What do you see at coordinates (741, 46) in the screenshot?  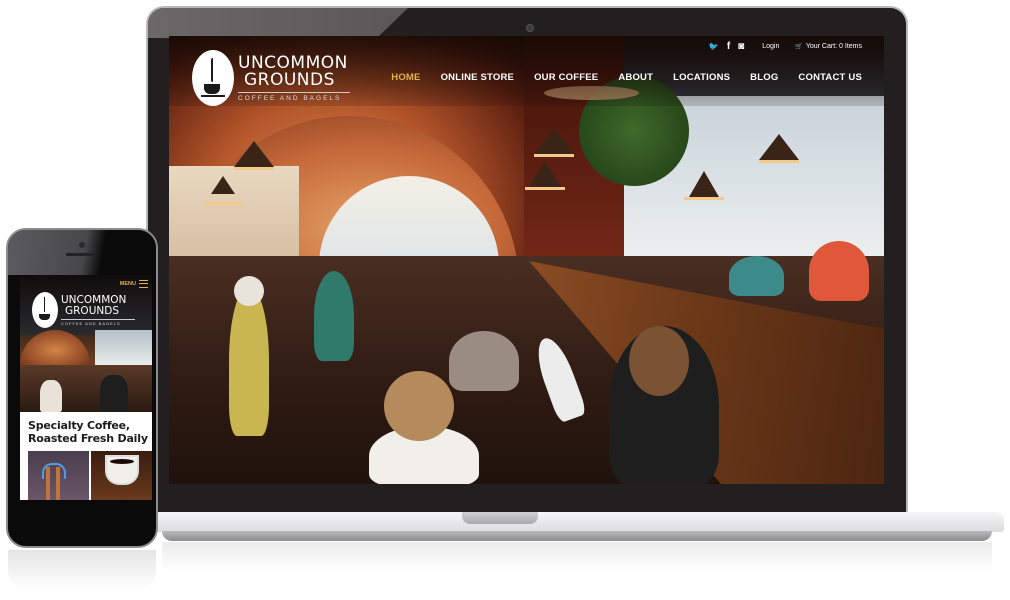 I see `instagram-icon: ◙` at bounding box center [741, 46].